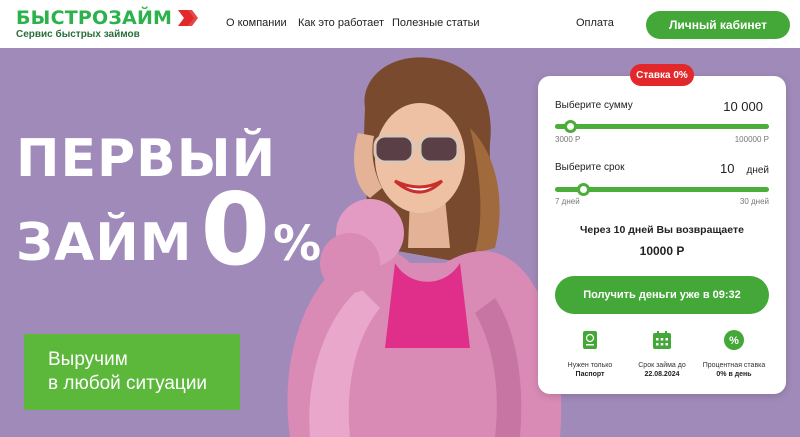 The image size is (800, 437). Describe the element at coordinates (662, 295) in the screenshot. I see `get-money-button: Получить деньги уже в 09:32` at that location.